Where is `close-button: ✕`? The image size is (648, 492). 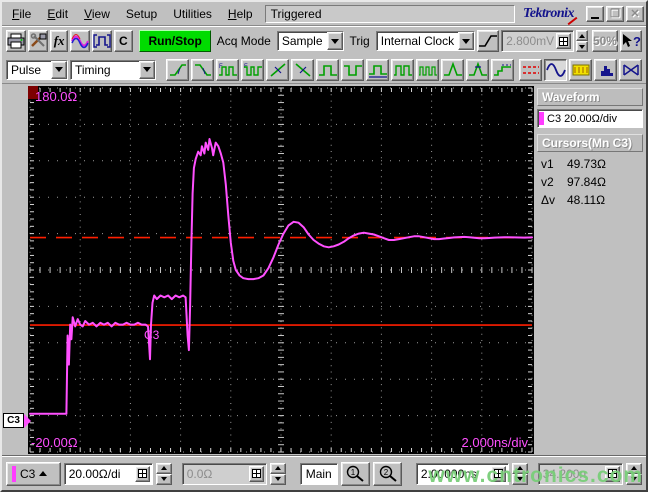 close-button: ✕ is located at coordinates (635, 13).